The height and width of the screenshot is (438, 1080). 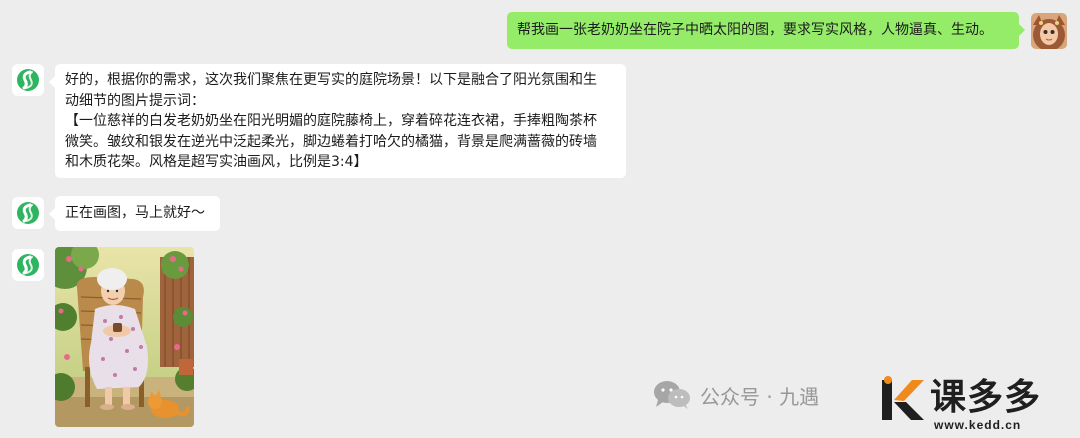 What do you see at coordinates (331, 80) in the screenshot?
I see `bot-reply-line: 好的，根据你的需求，这次我们聚焦在更写实的庭院场景！以下是融合了阳光氛围和生` at bounding box center [331, 80].